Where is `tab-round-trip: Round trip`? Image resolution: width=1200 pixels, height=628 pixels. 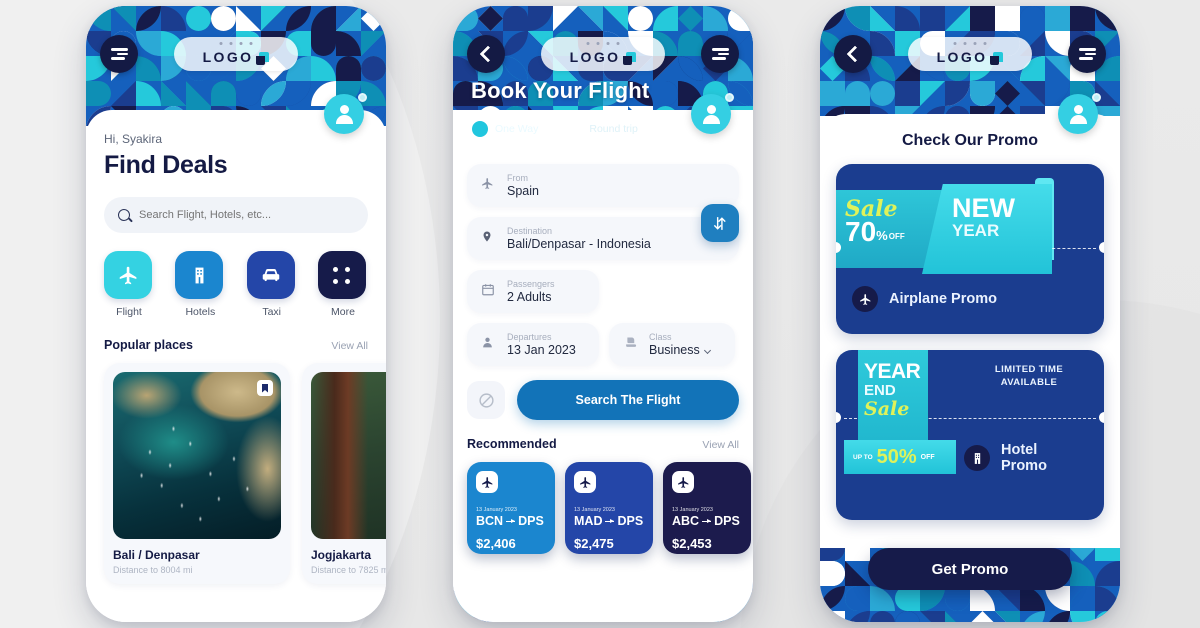 tab-round-trip: Round trip is located at coordinates (606, 129).